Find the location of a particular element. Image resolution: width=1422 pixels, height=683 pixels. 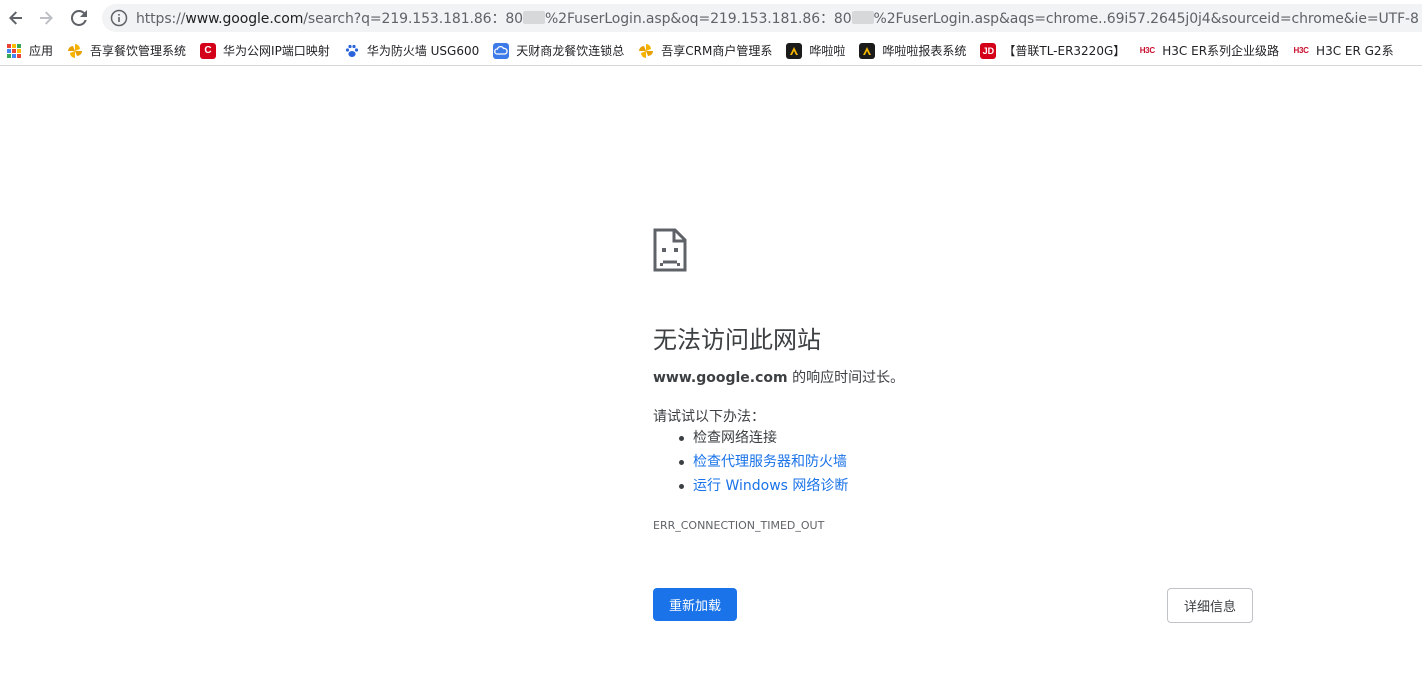

bookmark-label: 华为防火墙 USG600 is located at coordinates (423, 51).